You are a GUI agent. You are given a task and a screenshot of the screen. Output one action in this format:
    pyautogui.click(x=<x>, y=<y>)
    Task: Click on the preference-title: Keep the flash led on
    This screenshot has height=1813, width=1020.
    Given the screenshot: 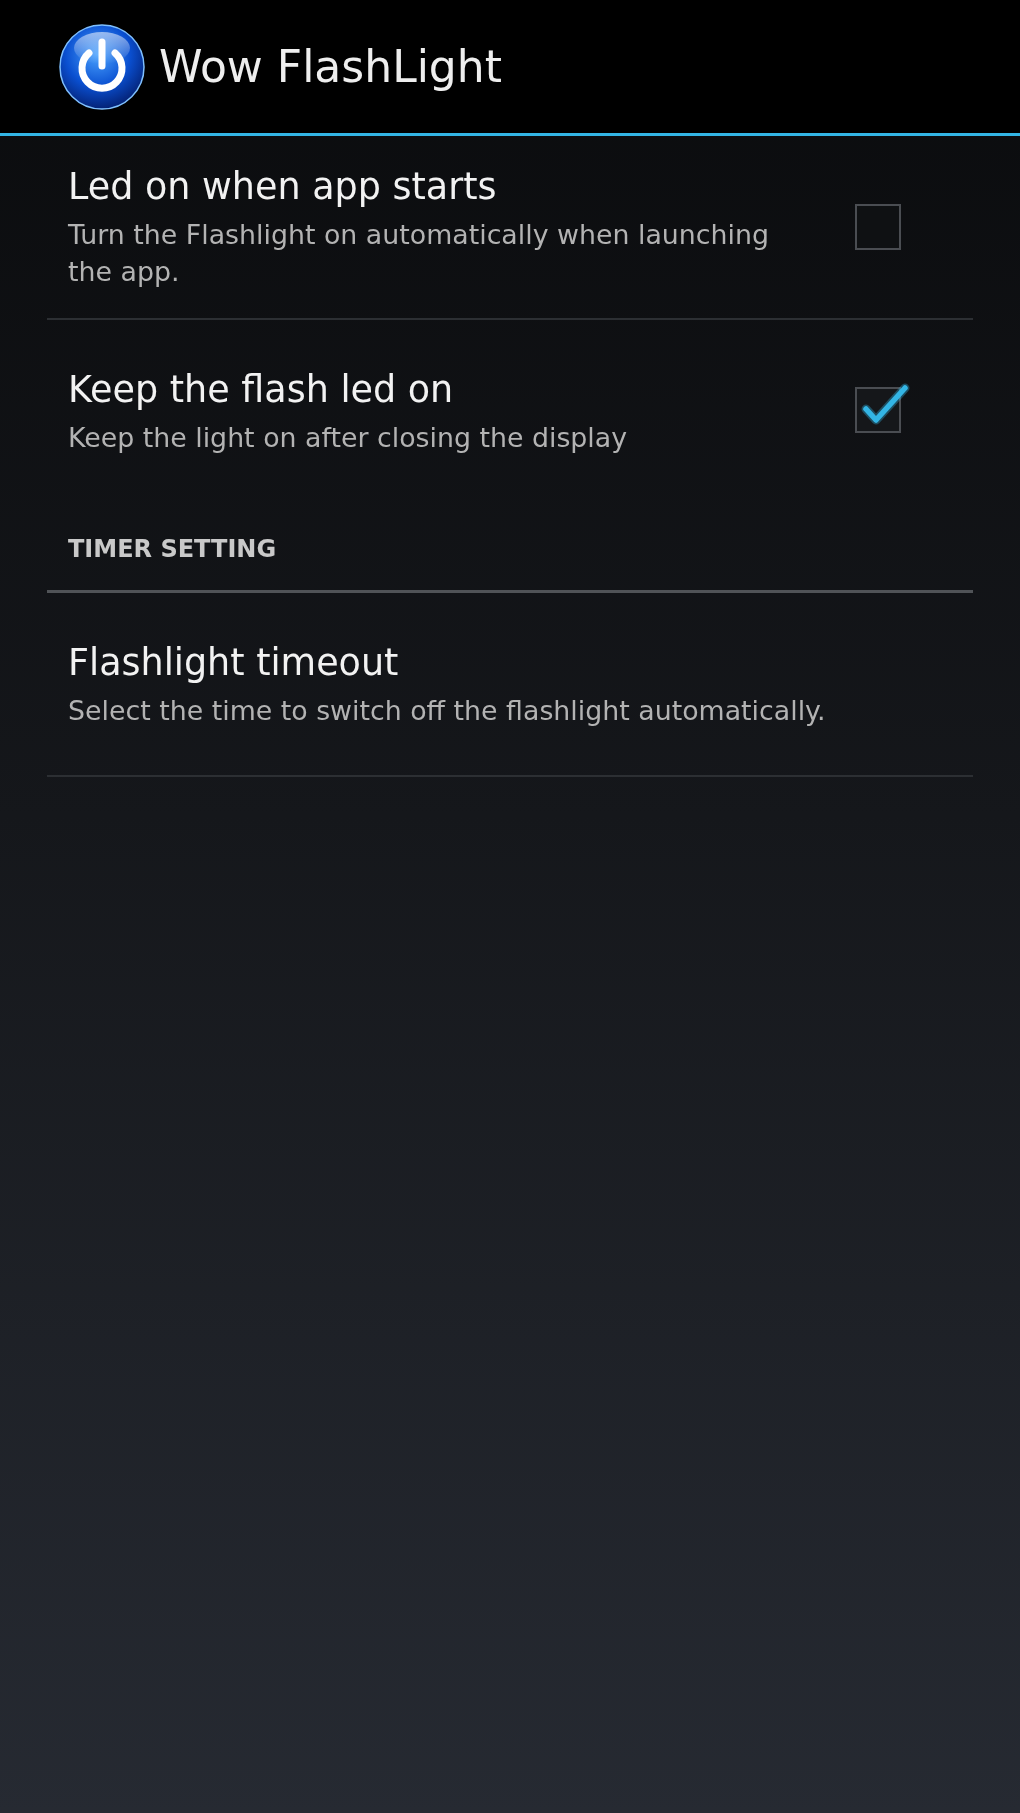 What is the action you would take?
    pyautogui.click(x=435, y=389)
    